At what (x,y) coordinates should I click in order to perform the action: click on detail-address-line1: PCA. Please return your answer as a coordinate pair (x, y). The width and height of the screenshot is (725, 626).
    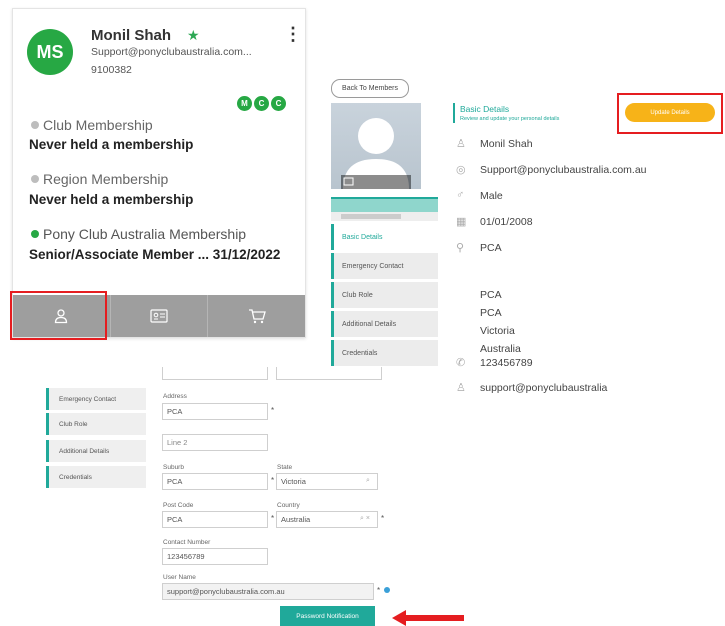
    Looking at the image, I should click on (491, 295).